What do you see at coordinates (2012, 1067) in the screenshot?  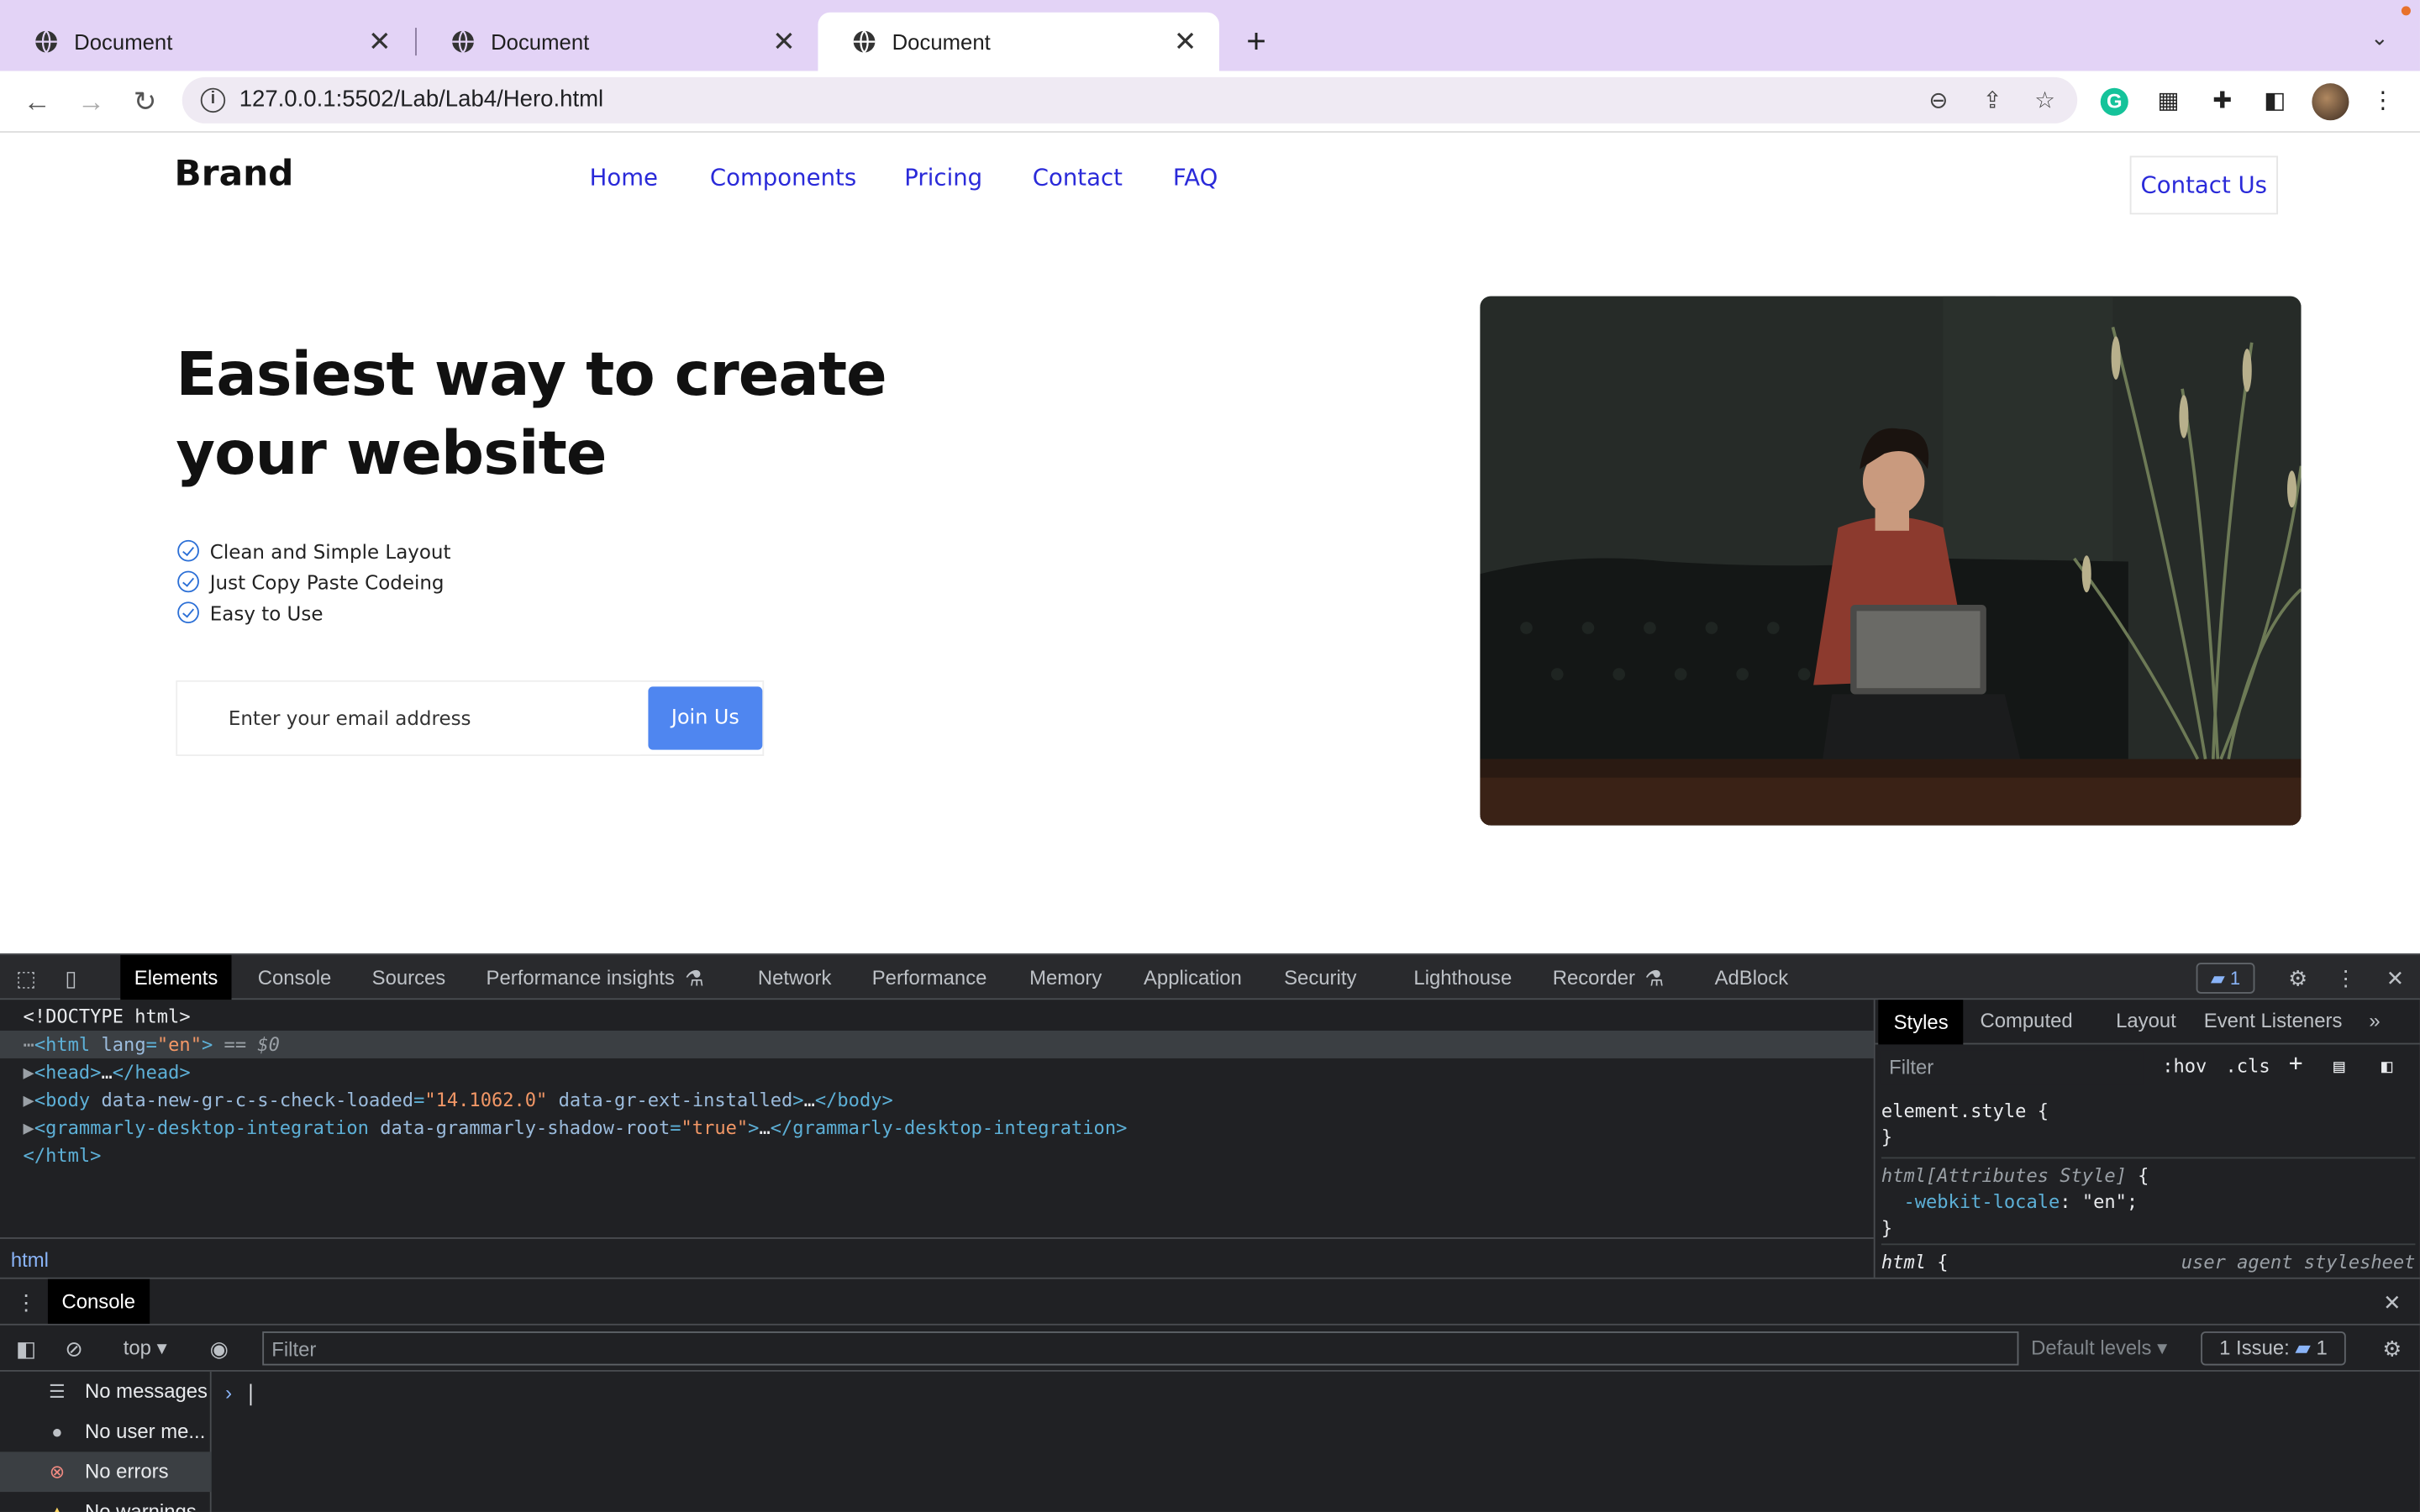 I see `styles-filter-input: Filter` at bounding box center [2012, 1067].